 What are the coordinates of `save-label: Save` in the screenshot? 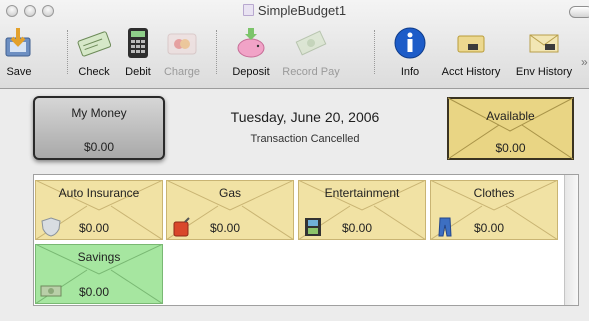 It's located at (19, 72).